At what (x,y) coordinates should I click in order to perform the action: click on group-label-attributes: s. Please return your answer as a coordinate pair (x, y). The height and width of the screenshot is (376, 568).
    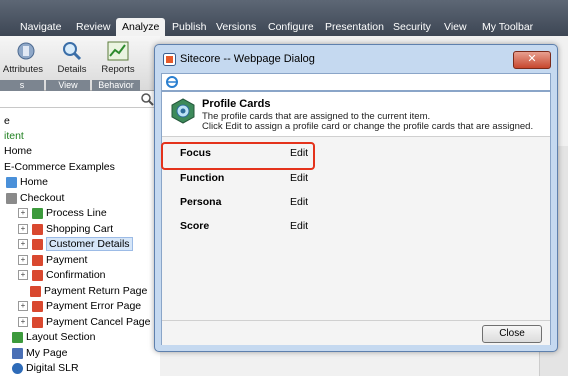
    Looking at the image, I should click on (22, 85).